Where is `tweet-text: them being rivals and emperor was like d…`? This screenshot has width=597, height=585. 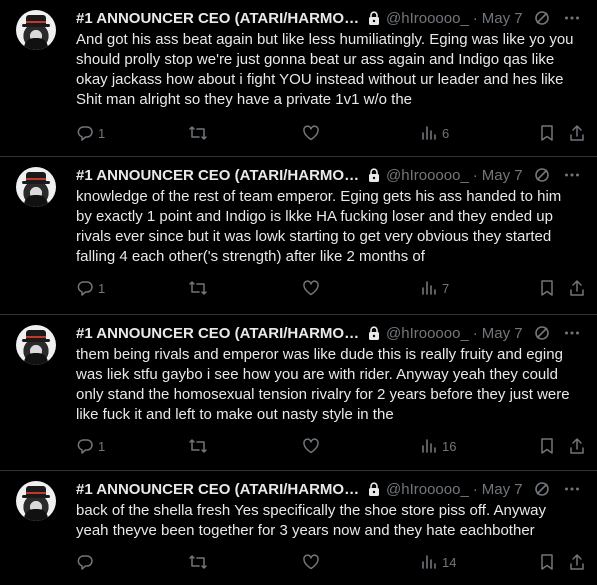
tweet-text: them being rivals and emperor was like d… is located at coordinates (323, 384).